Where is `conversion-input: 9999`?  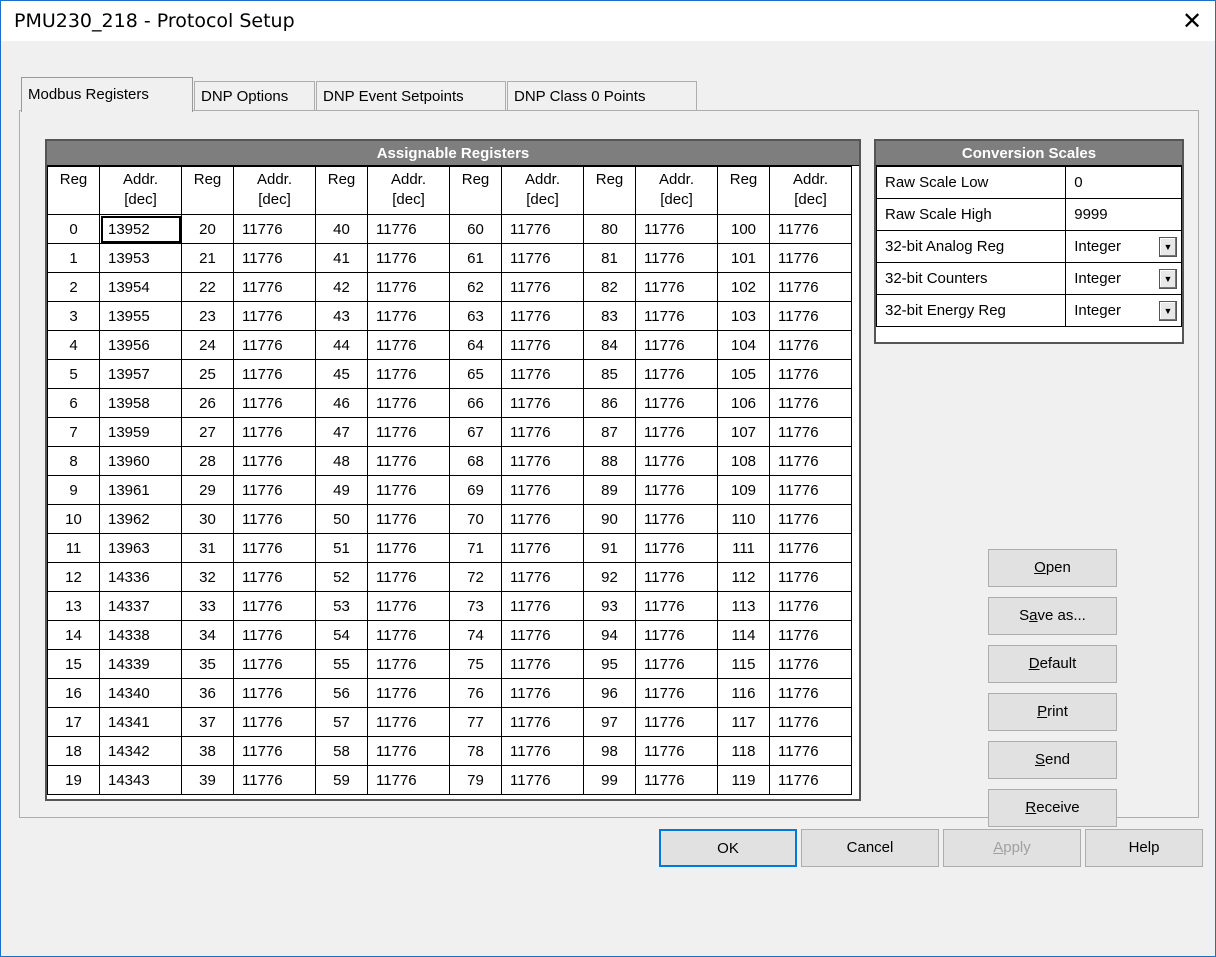
conversion-input: 9999 is located at coordinates (1123, 214).